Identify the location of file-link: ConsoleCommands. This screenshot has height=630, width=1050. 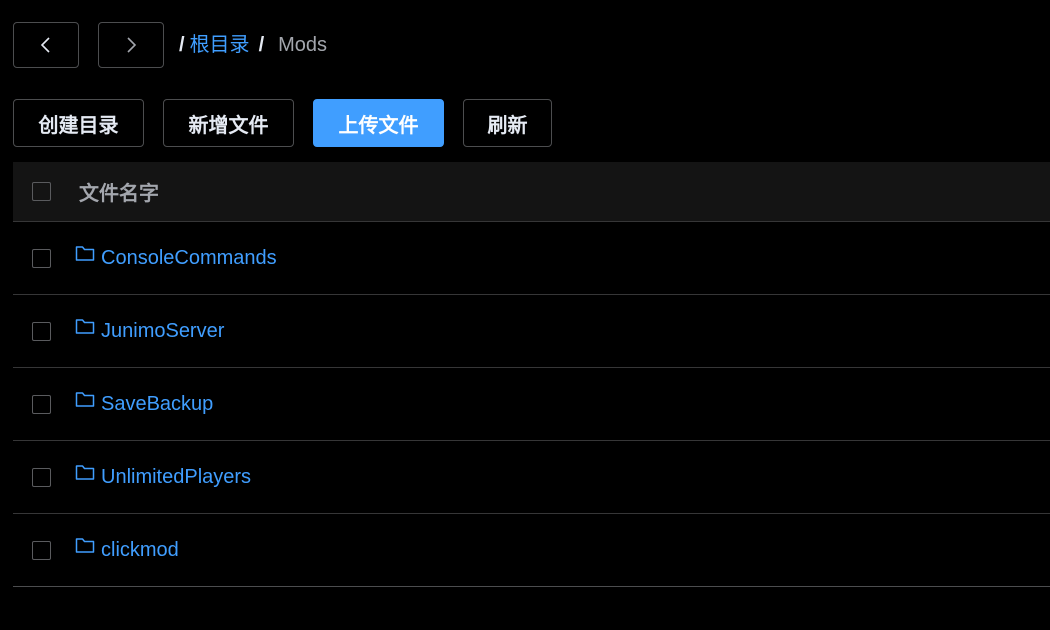
(176, 257).